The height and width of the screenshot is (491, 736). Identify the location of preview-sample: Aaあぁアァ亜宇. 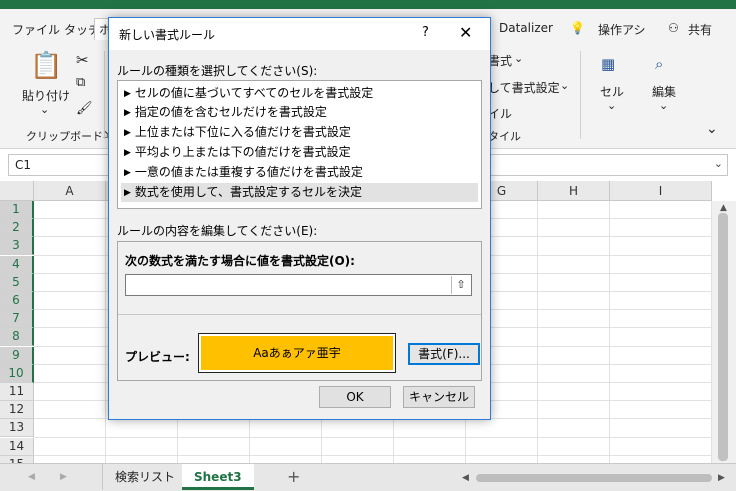
(297, 353).